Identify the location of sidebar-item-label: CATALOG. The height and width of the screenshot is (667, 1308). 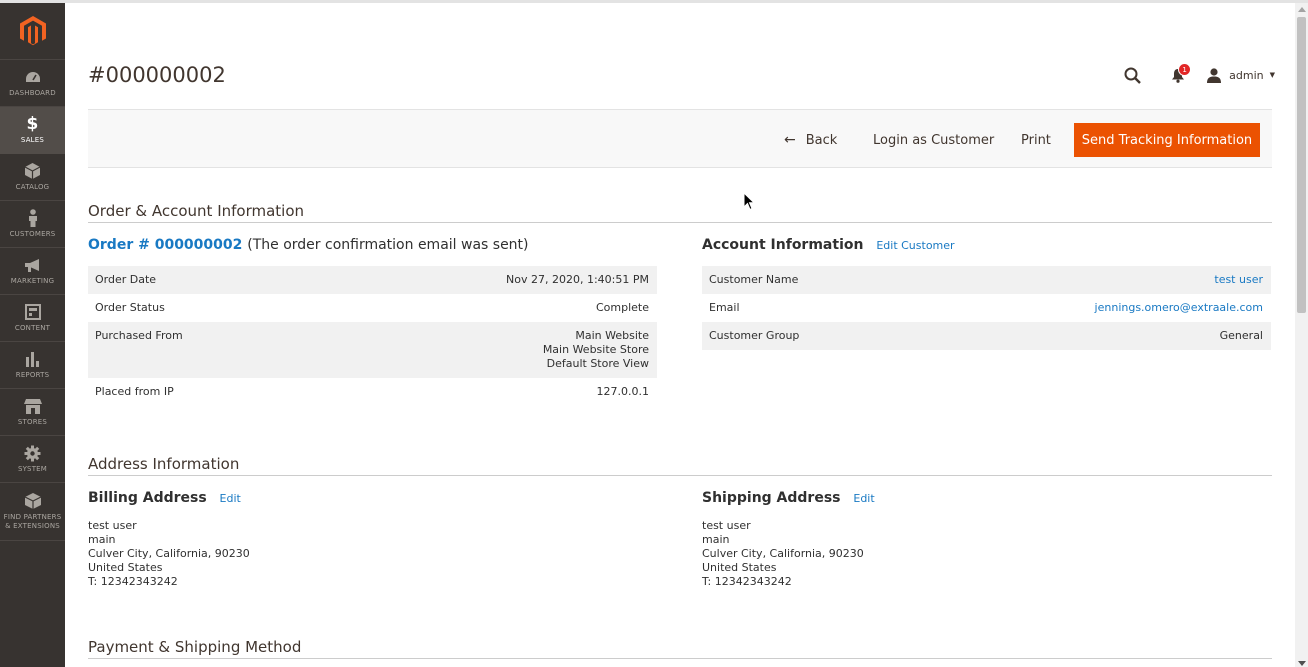
(32, 187).